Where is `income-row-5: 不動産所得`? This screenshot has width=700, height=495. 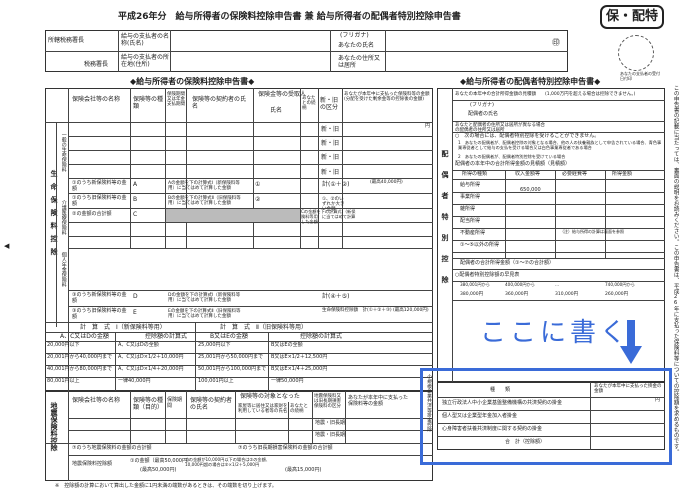
income-row-5: 不動産所得 is located at coordinates (473, 233).